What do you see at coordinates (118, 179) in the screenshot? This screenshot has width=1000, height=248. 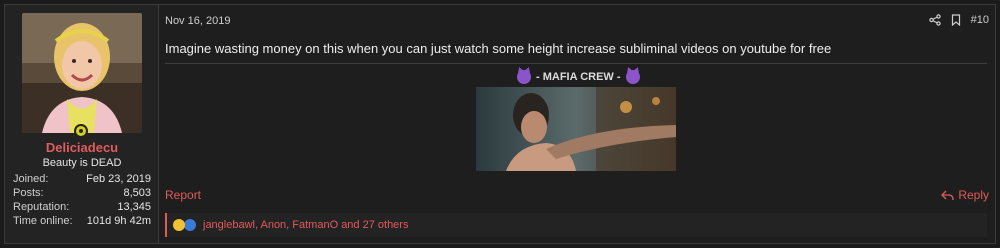 I see `stat-value: Feb 23, 2019` at bounding box center [118, 179].